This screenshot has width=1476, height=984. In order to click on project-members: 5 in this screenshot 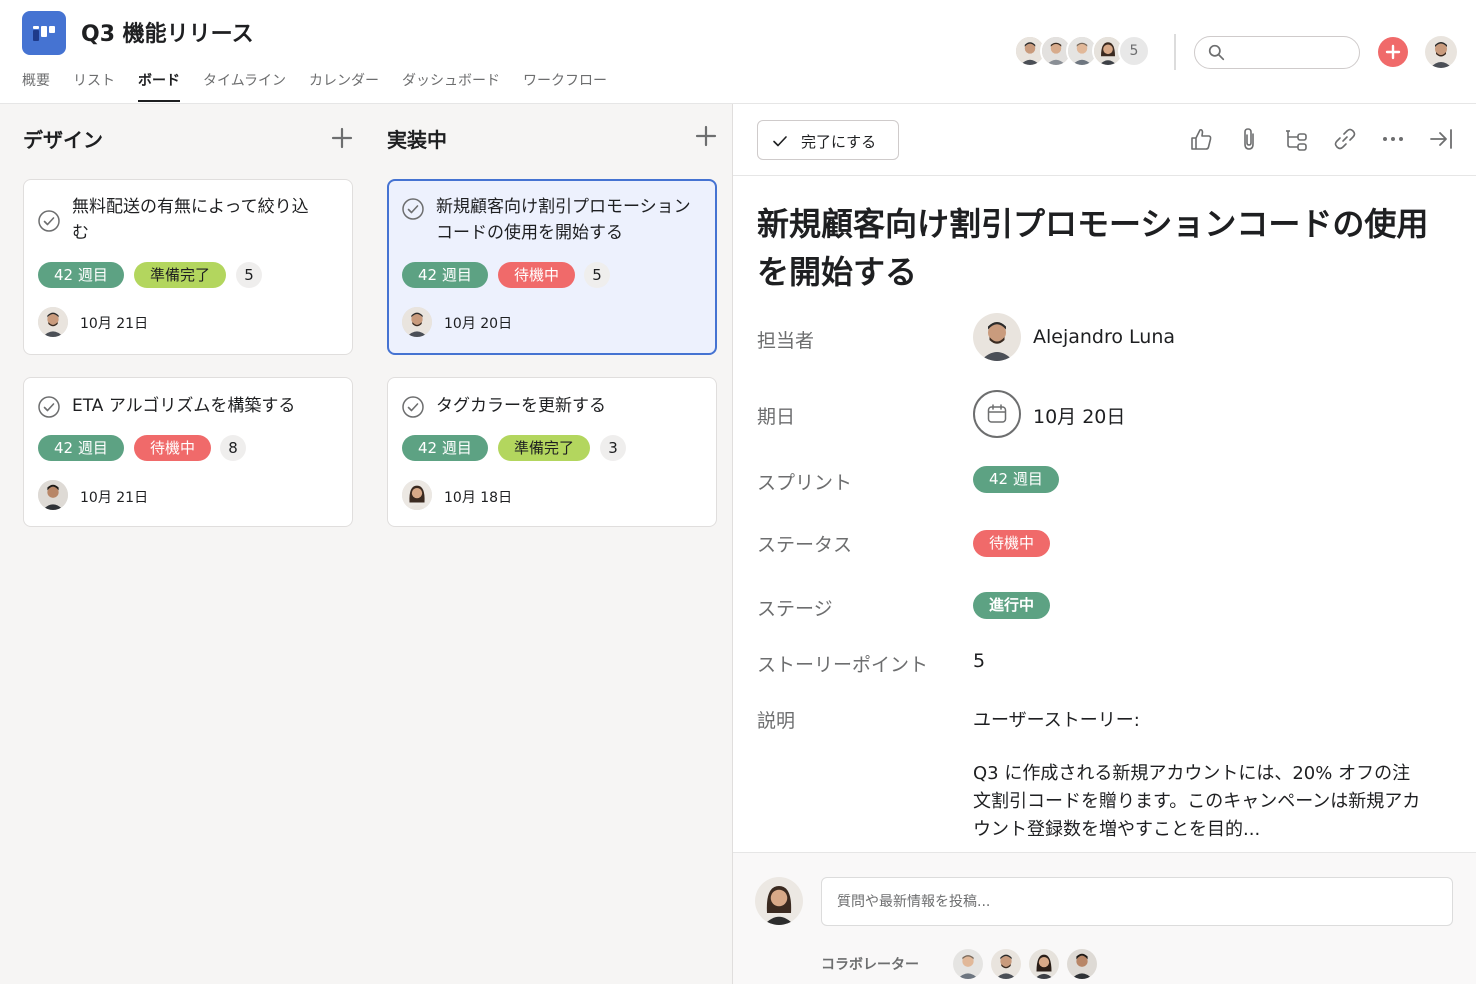, I will do `click(1082, 52)`.